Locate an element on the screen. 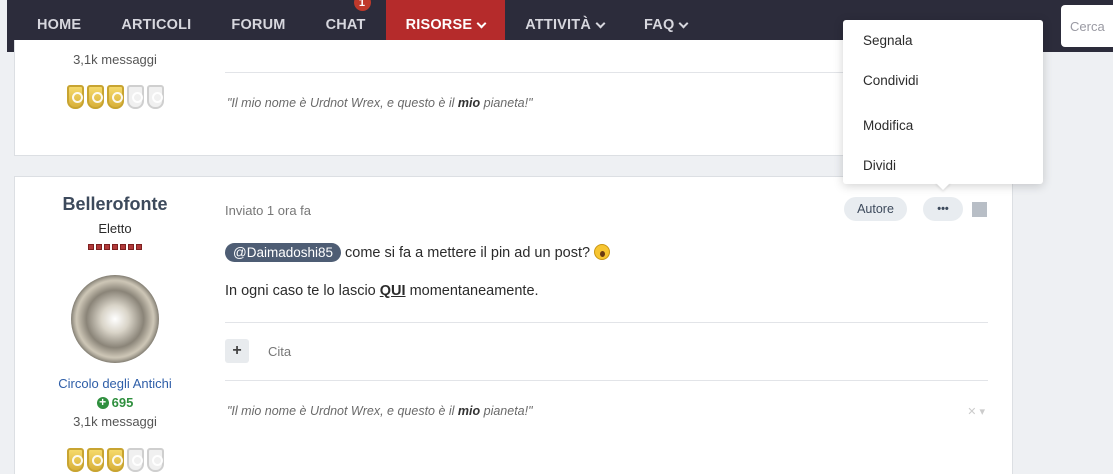 This screenshot has height=474, width=1113. author-title: Eletto is located at coordinates (115, 228).